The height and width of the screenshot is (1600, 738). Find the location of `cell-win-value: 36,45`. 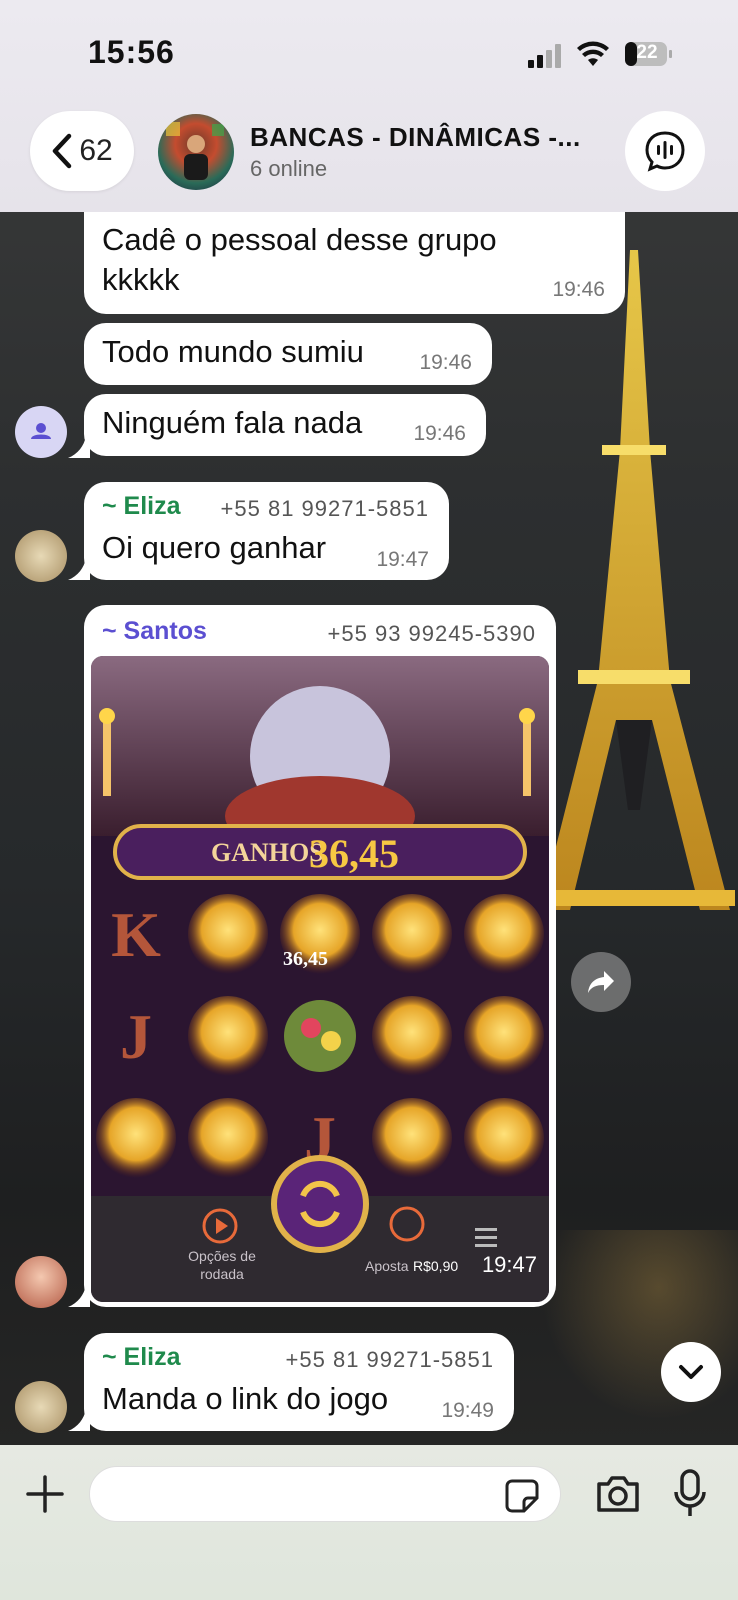

cell-win-value: 36,45 is located at coordinates (305, 959).